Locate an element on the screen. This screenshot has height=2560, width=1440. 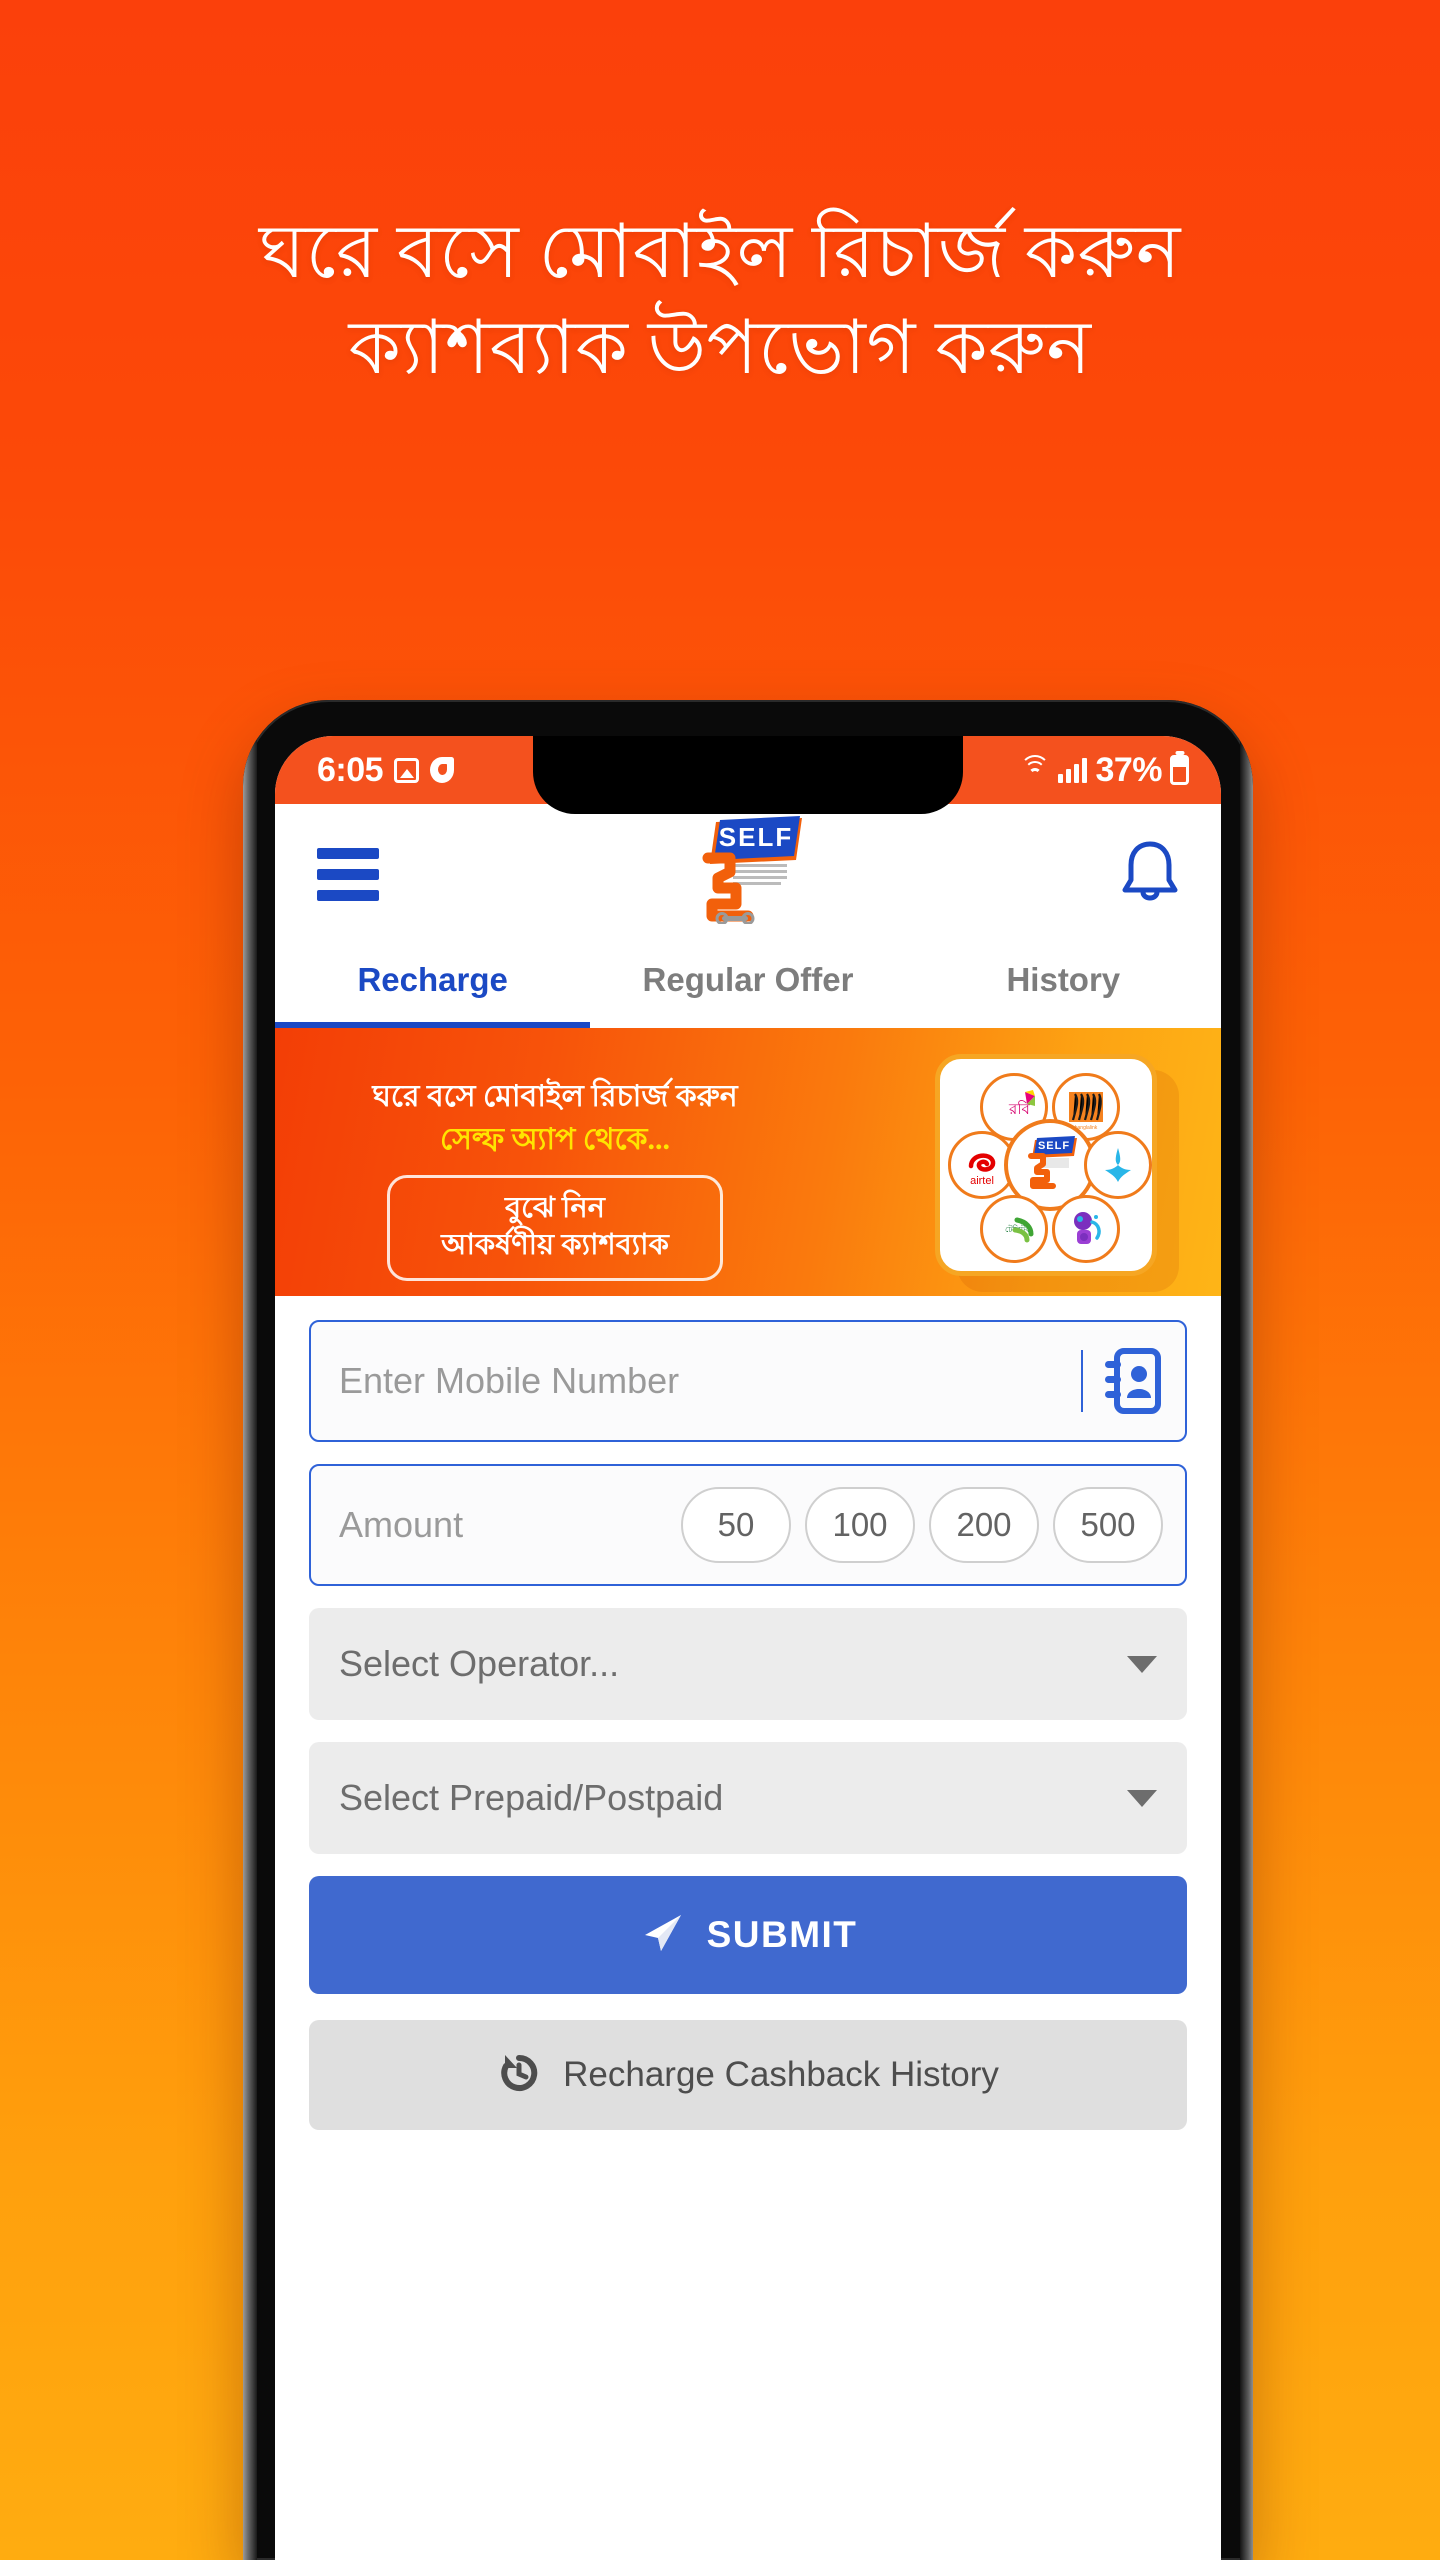
send-icon is located at coordinates (662, 1935).